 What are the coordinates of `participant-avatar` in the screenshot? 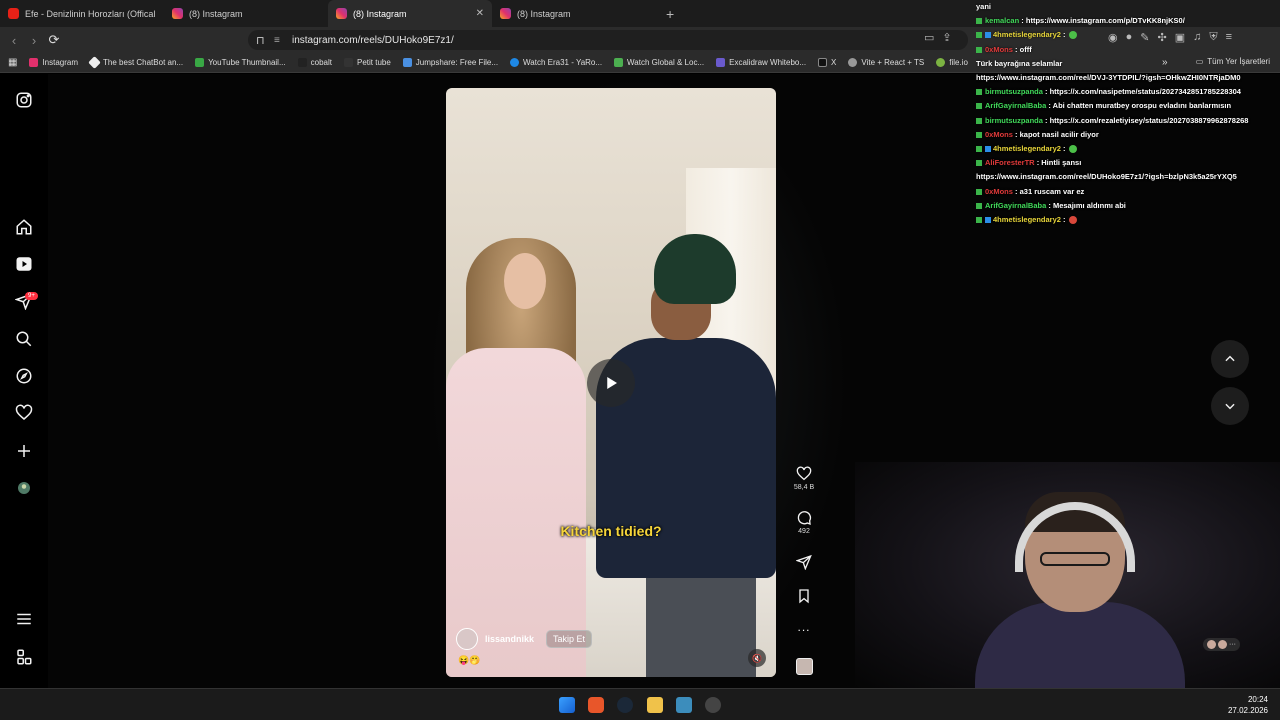 It's located at (1222, 644).